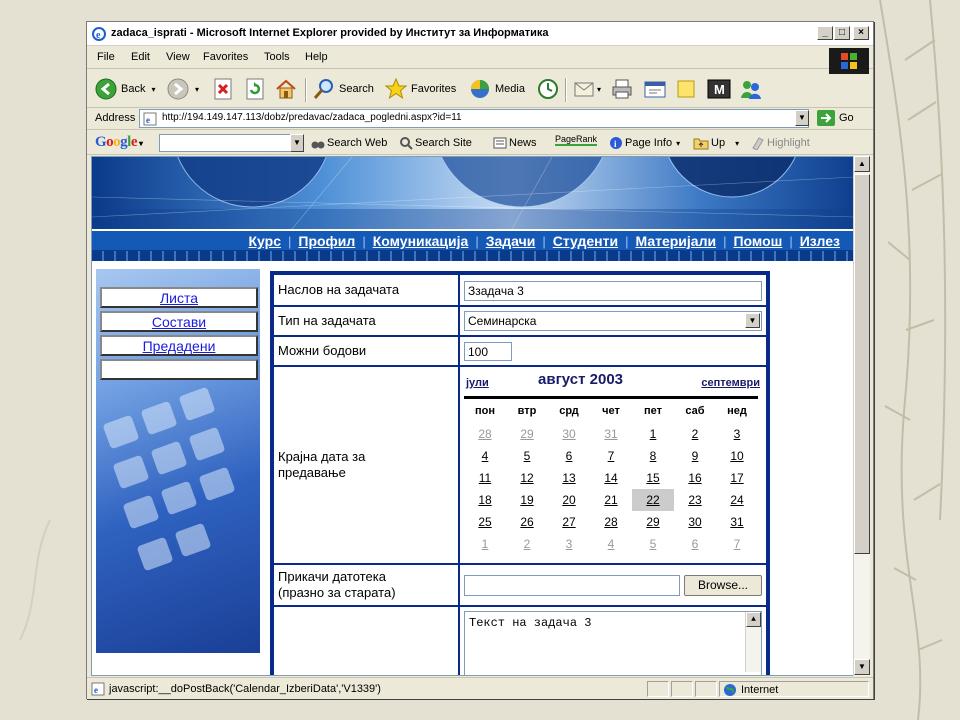 This screenshot has height=720, width=960. Describe the element at coordinates (862, 364) in the screenshot. I see `scroll-thumb` at that location.